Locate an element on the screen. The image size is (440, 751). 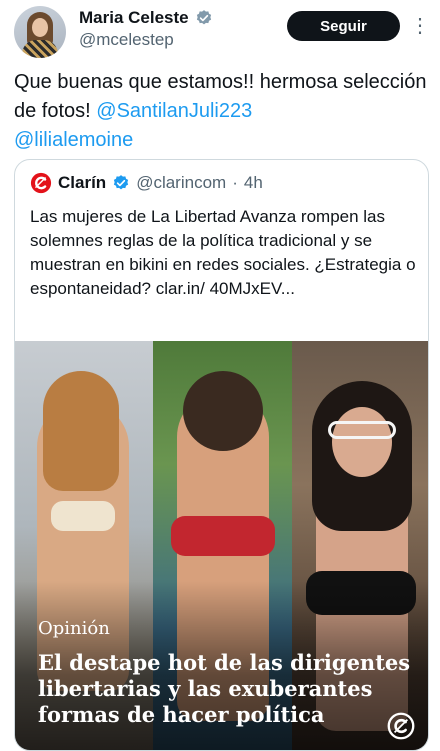
photo-sunglasses is located at coordinates (362, 430).